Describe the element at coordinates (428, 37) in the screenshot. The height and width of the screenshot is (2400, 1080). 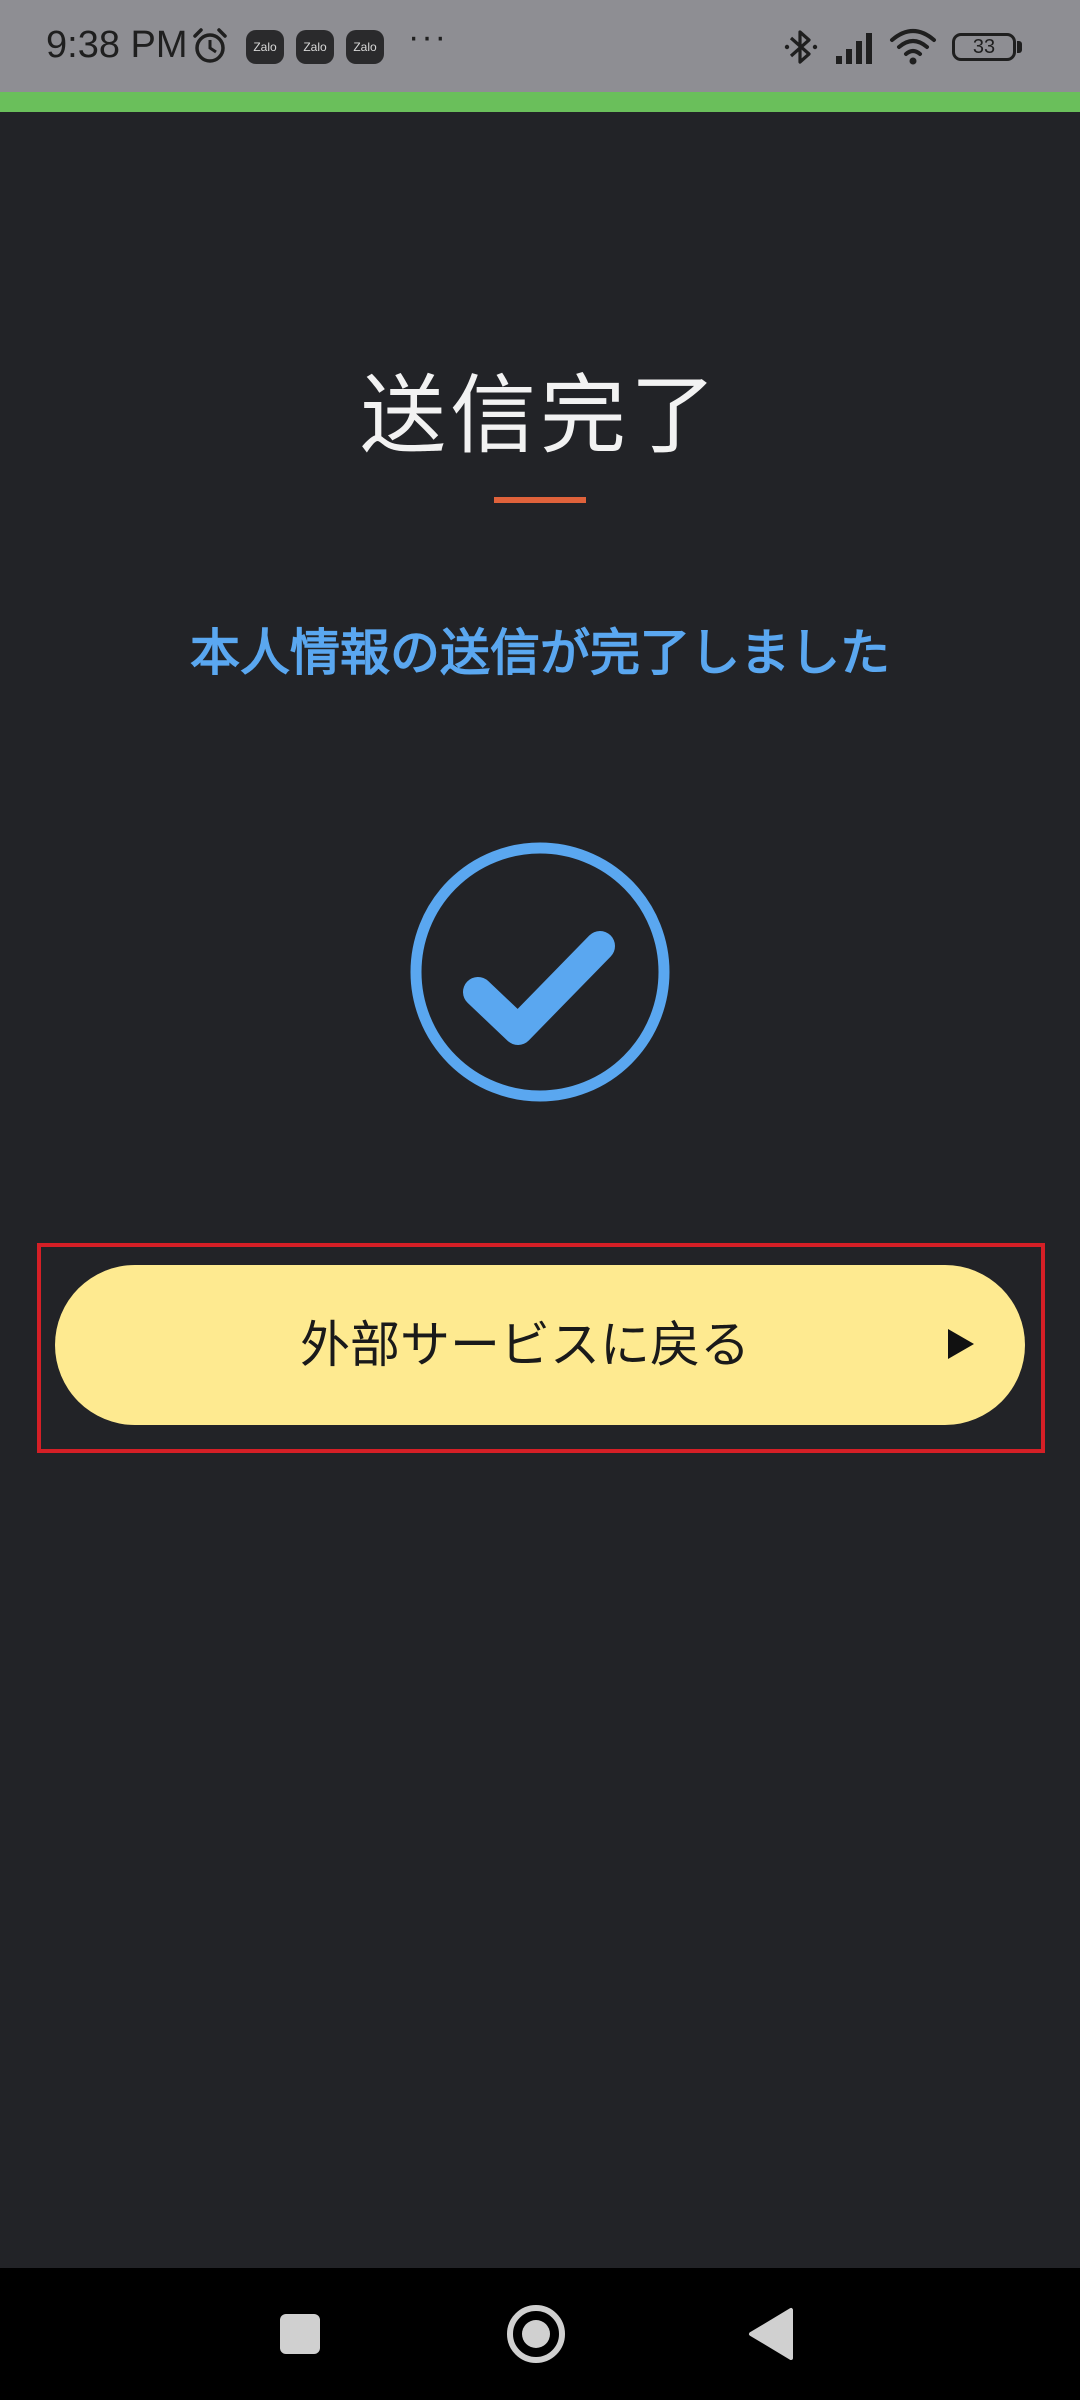
I see `more-notifications-indicator: ···` at that location.